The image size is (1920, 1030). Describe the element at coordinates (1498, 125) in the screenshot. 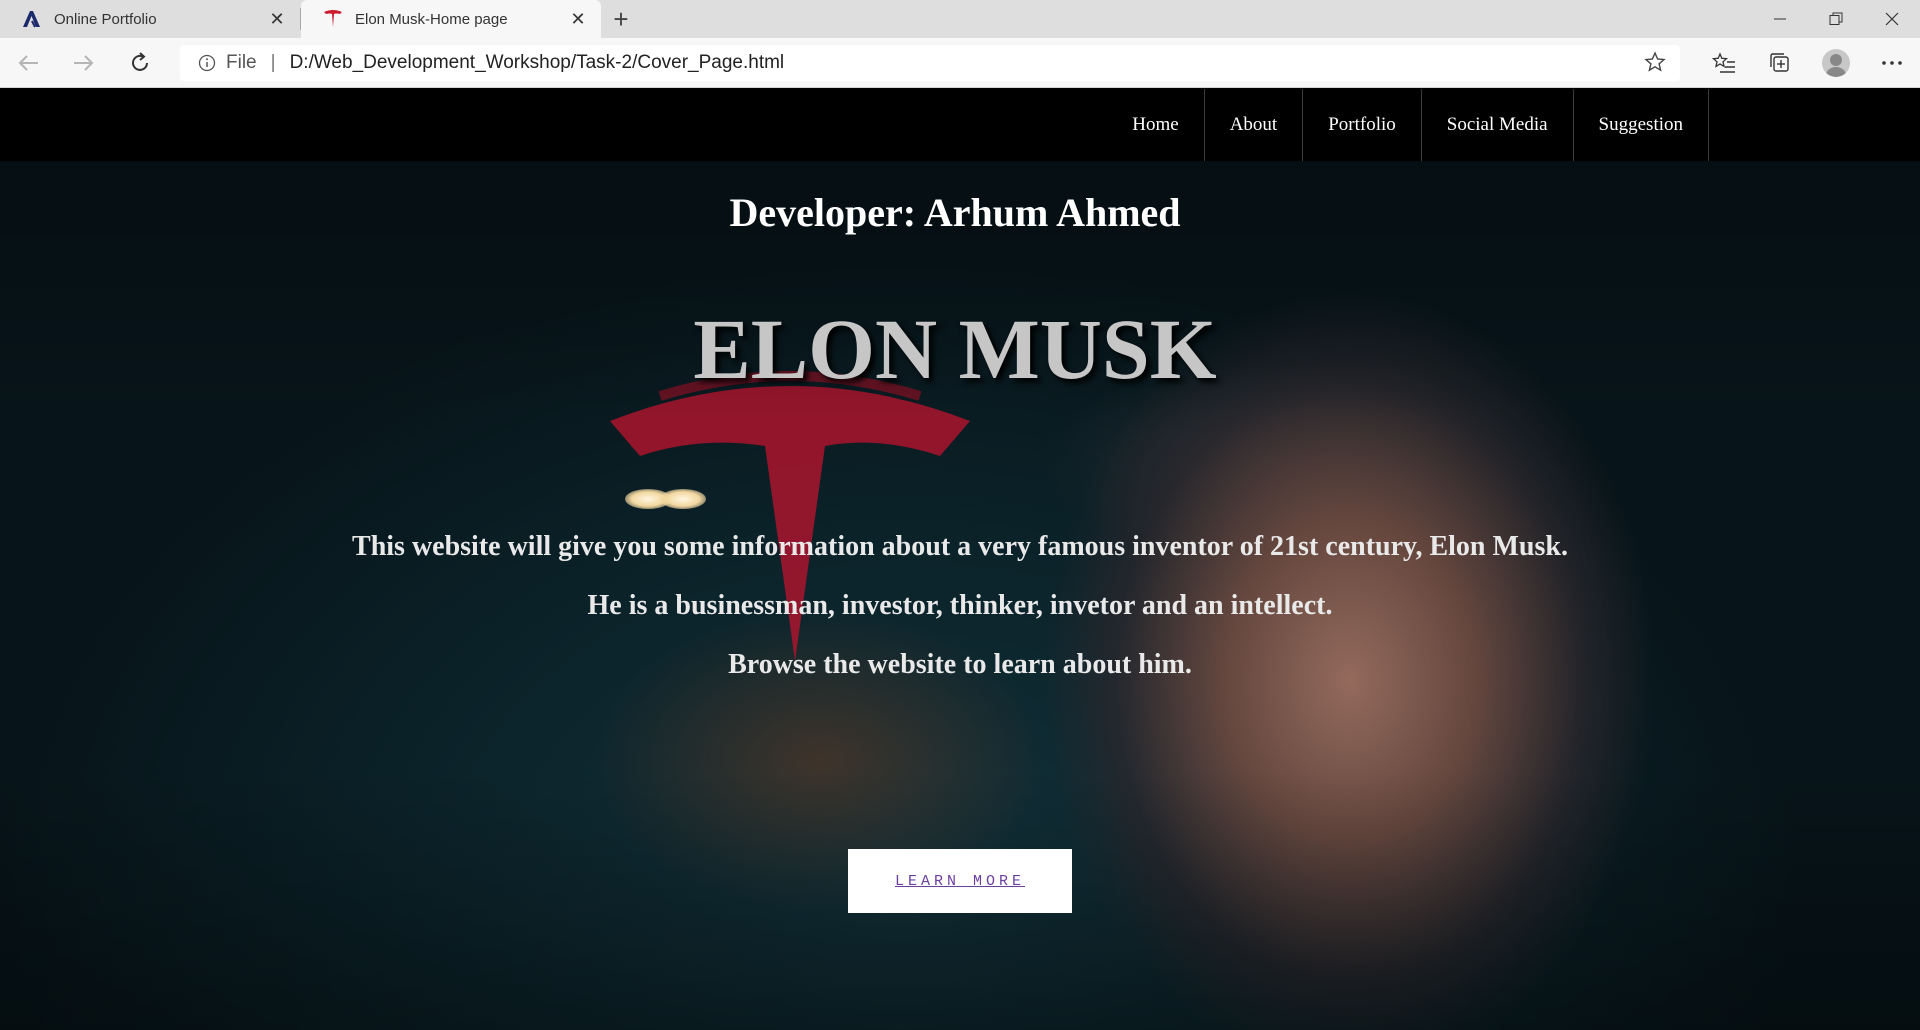

I see `nav-social-media: Social Media` at that location.